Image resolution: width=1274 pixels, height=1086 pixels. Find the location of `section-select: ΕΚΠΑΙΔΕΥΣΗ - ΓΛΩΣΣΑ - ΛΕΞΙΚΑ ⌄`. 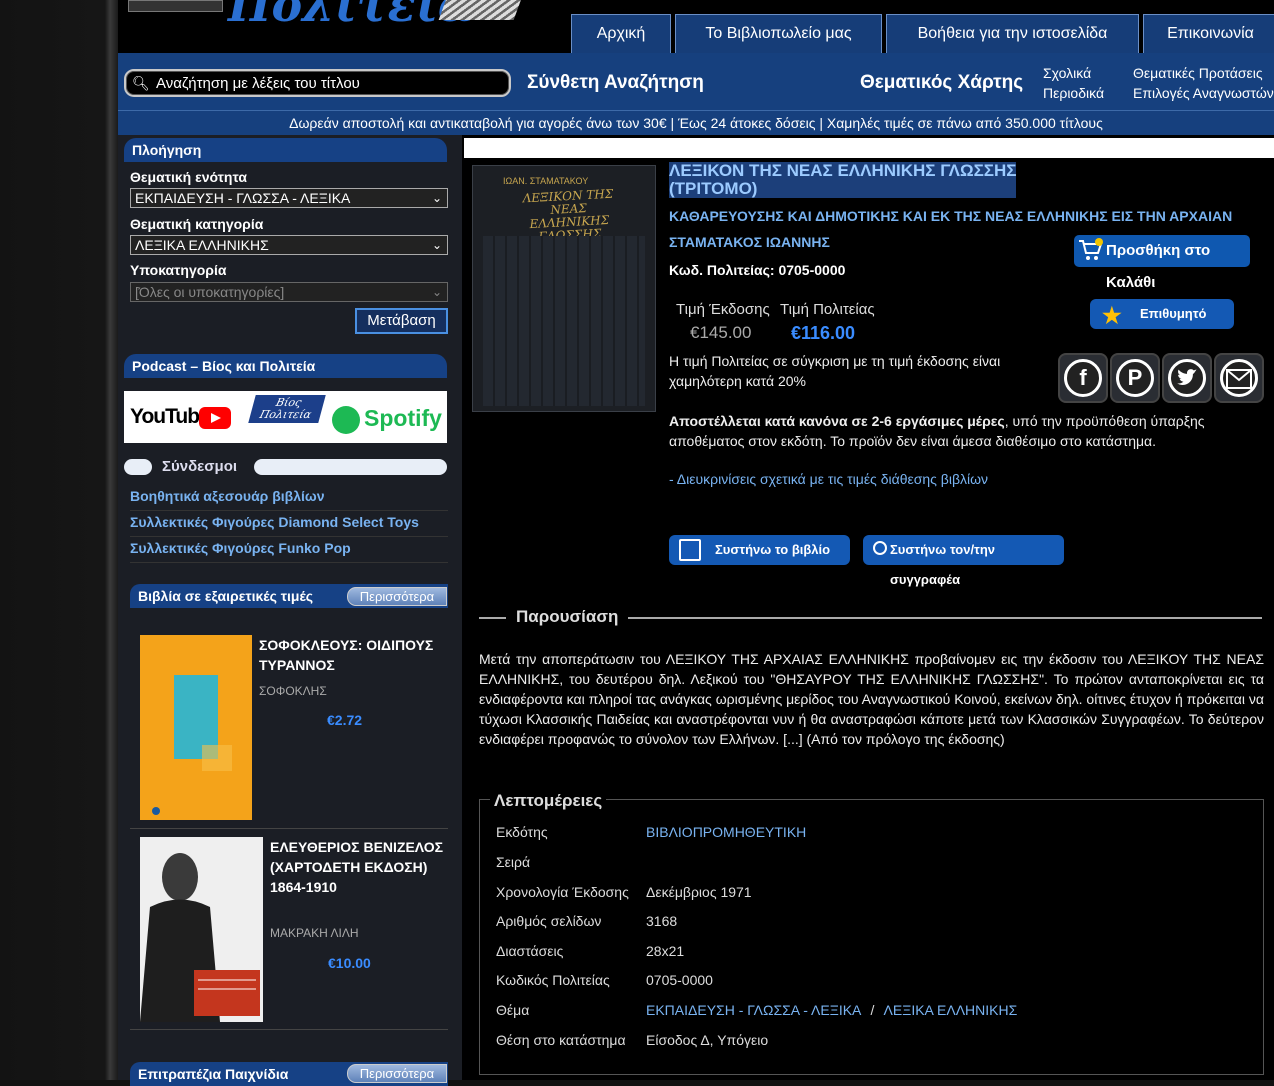

section-select: ΕΚΠΑΙΔΕΥΣΗ - ΓΛΩΣΣΑ - ΛΕΞΙΚΑ ⌄ is located at coordinates (289, 198).